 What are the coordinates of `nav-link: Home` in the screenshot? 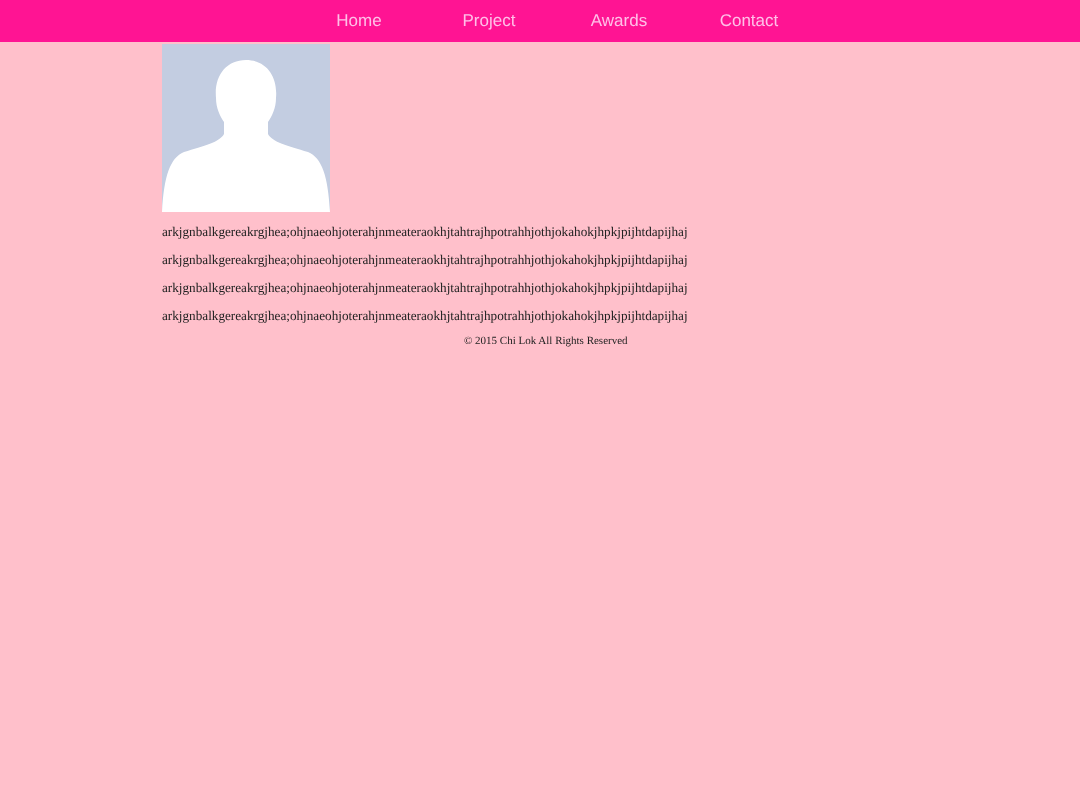 It's located at (359, 21).